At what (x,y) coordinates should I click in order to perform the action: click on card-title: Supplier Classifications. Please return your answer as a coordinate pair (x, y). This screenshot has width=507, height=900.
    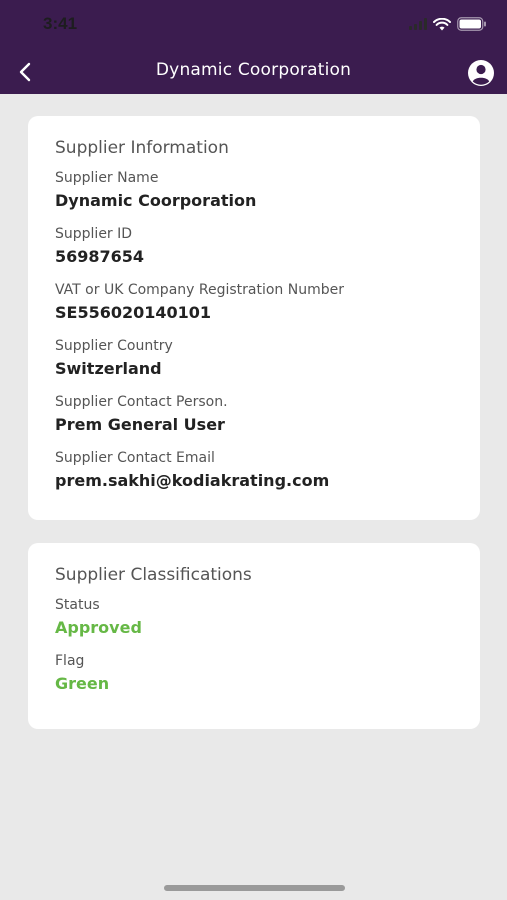
    Looking at the image, I should click on (153, 575).